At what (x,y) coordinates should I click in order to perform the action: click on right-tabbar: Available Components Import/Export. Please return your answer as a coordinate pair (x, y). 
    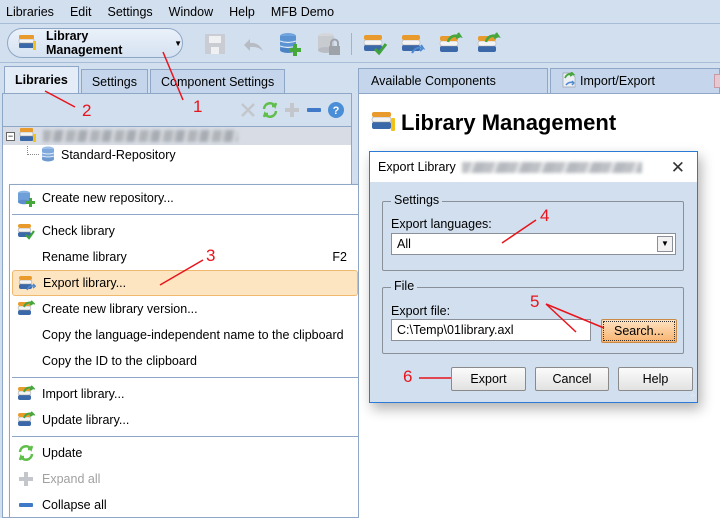
    Looking at the image, I should click on (539, 80).